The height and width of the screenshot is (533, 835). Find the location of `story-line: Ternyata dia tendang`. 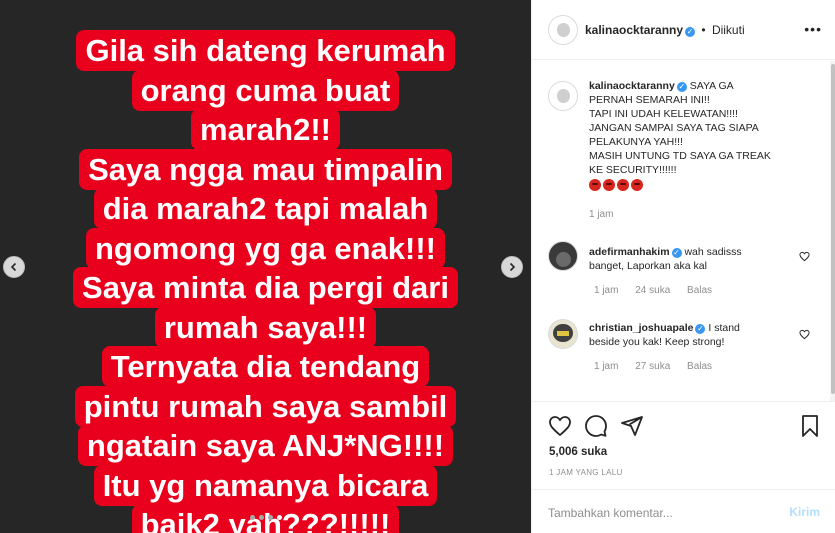

story-line: Ternyata dia tendang is located at coordinates (265, 366).